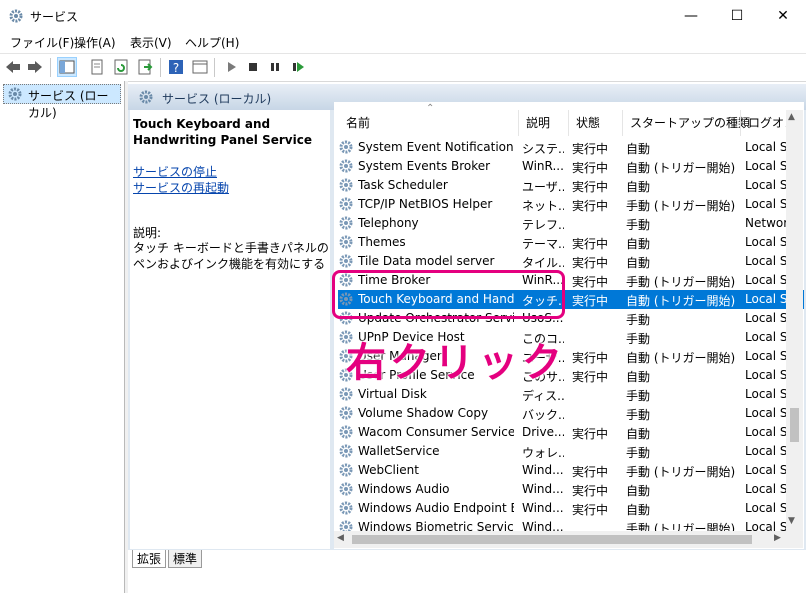 This screenshot has width=806, height=593. Describe the element at coordinates (121, 67) in the screenshot. I see `refresh-icon` at that location.